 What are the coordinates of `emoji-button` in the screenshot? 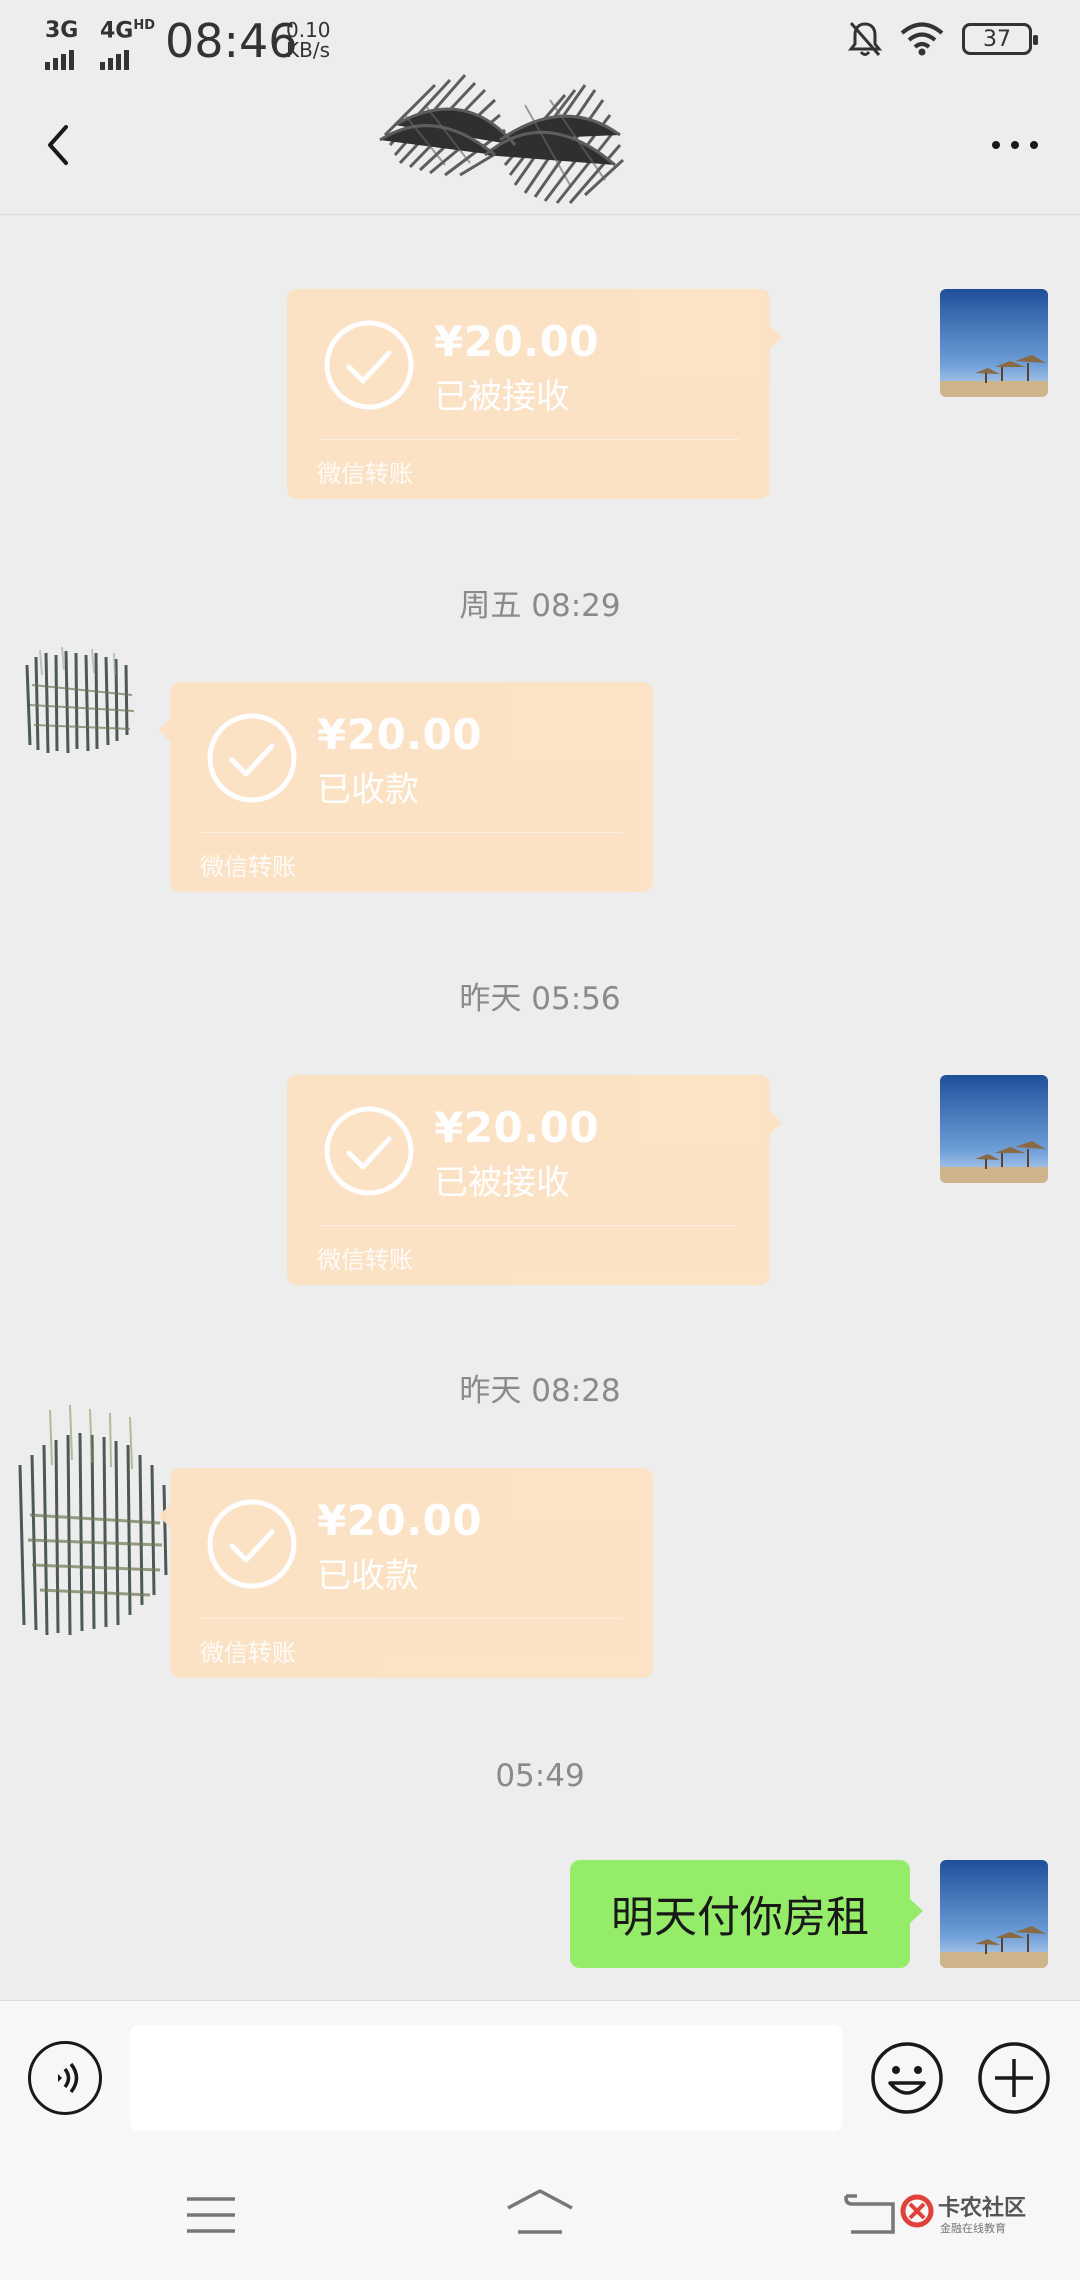 It's located at (907, 2078).